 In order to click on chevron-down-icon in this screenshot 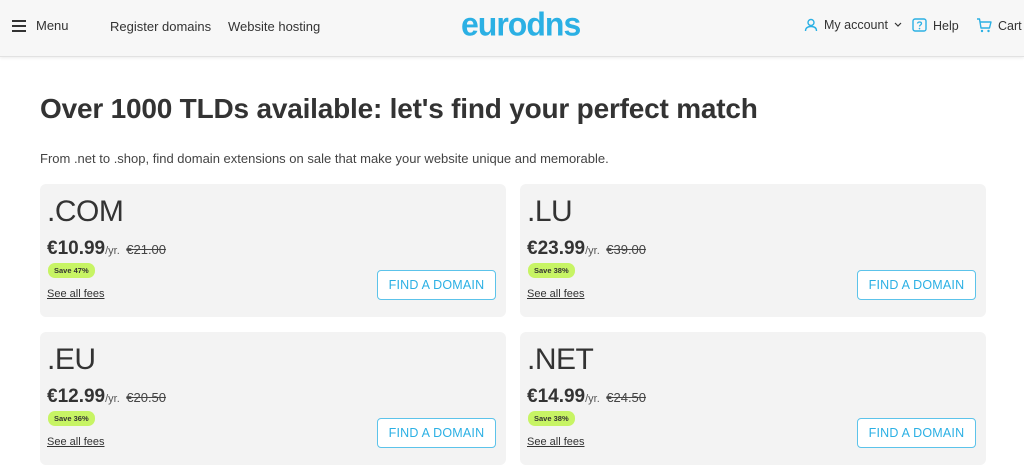, I will do `click(898, 25)`.